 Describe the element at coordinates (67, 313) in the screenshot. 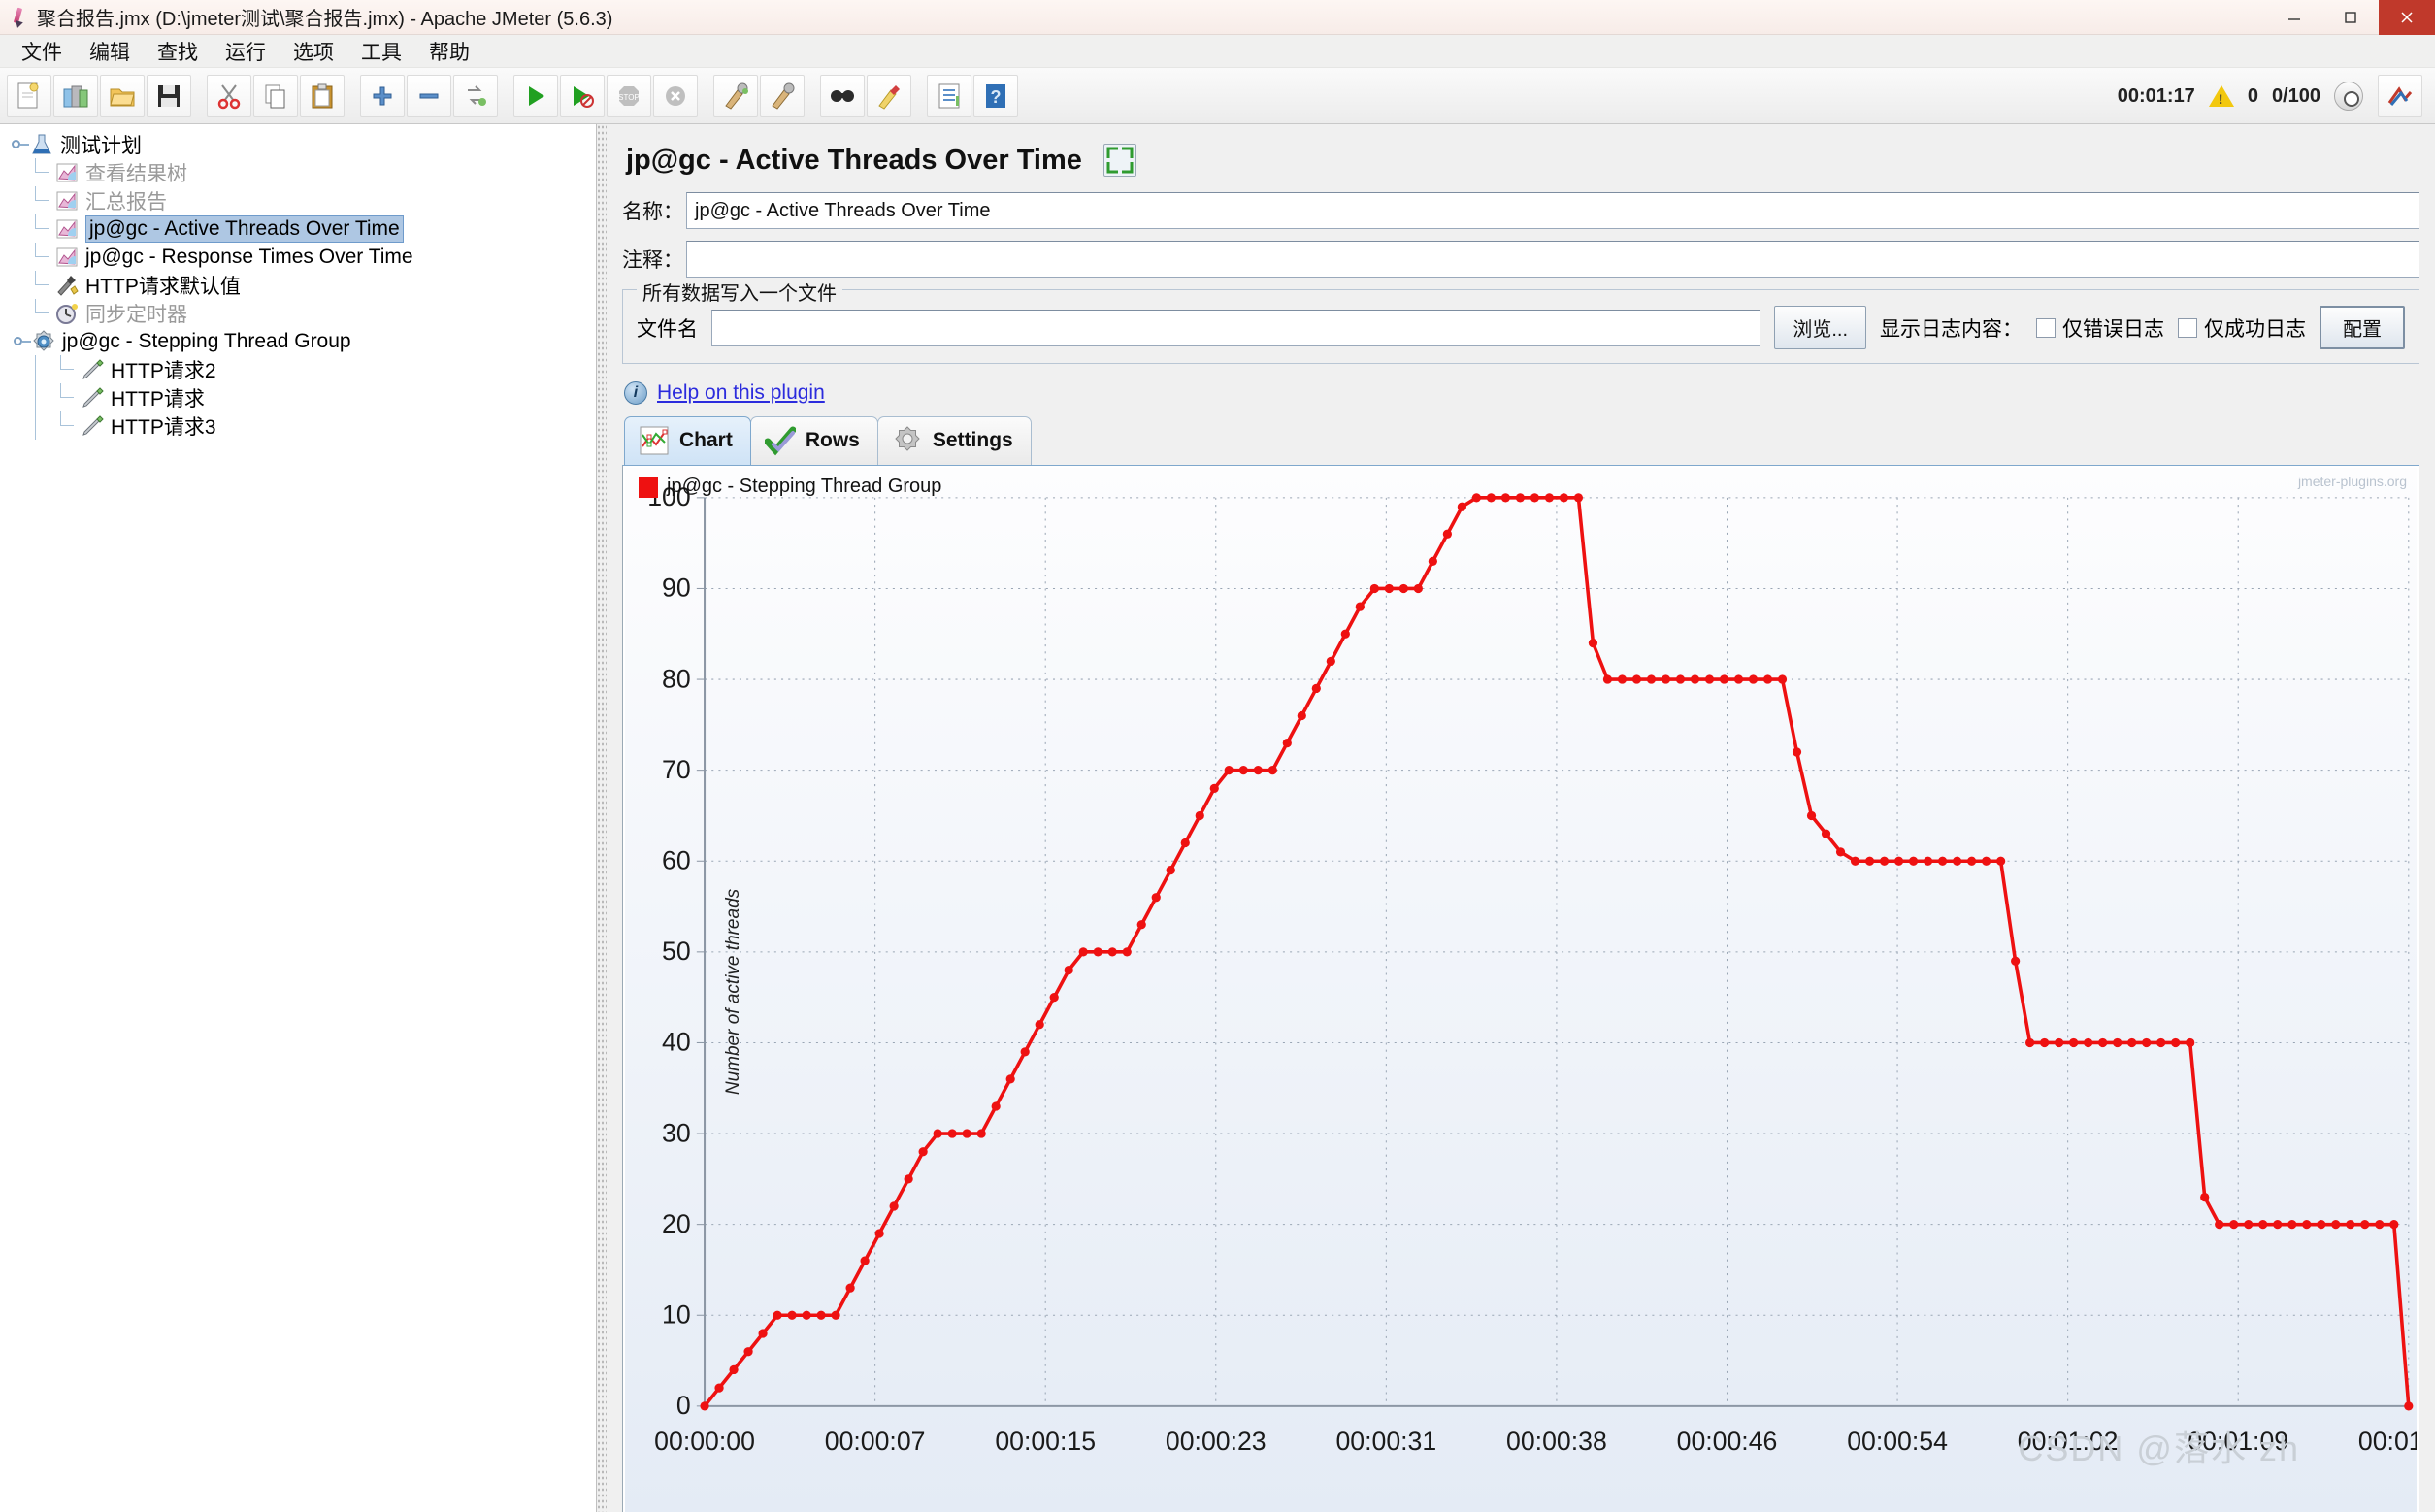

I see `timer-icon` at that location.